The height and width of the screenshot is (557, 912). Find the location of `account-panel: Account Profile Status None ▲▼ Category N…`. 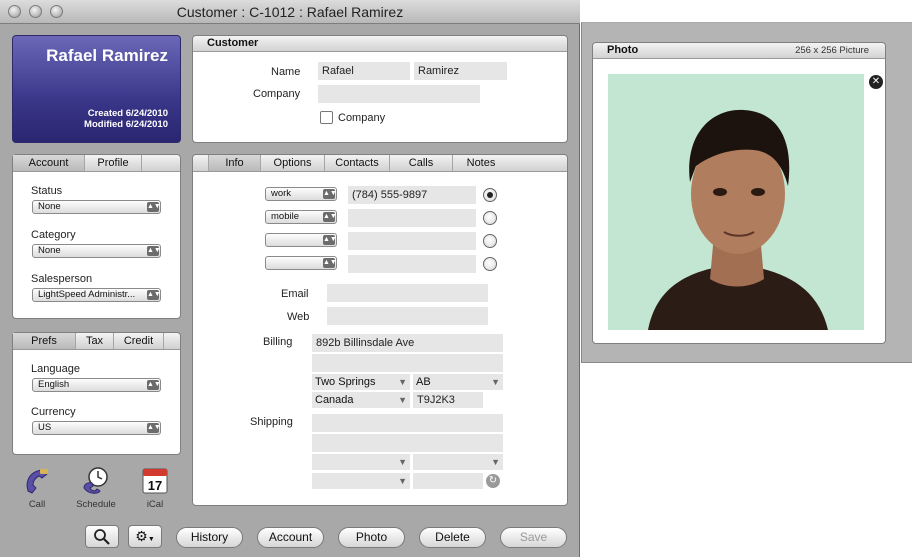

account-panel: Account Profile Status None ▲▼ Category N… is located at coordinates (96, 236).